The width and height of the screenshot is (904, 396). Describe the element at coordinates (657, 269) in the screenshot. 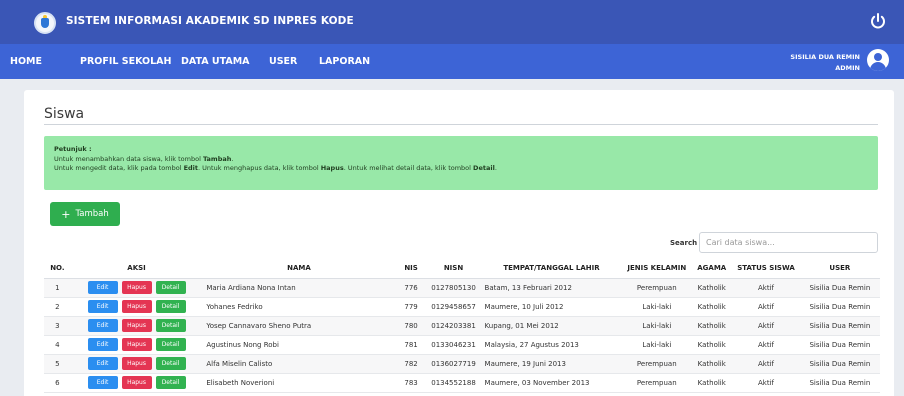

I see `col-jenis-kelamin: JENIS KELAMIN` at that location.